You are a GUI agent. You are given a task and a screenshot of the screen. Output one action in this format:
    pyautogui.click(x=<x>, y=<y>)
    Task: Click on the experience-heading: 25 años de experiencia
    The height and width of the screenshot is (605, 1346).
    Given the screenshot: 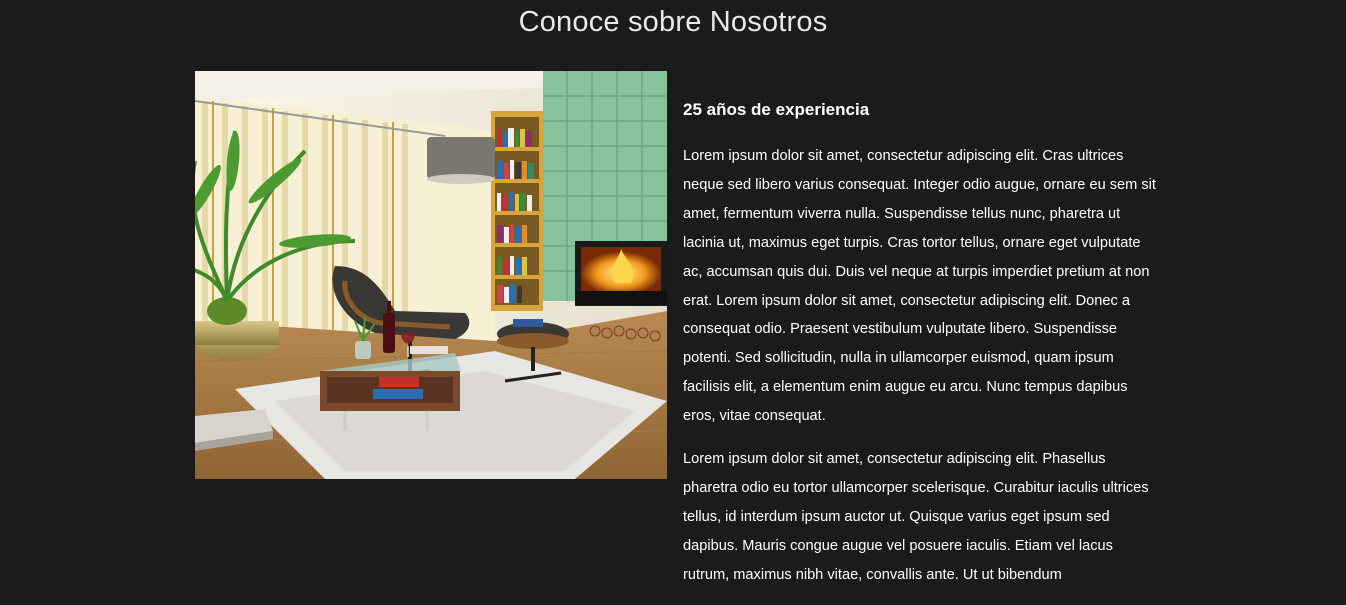 What is the action you would take?
    pyautogui.click(x=776, y=109)
    